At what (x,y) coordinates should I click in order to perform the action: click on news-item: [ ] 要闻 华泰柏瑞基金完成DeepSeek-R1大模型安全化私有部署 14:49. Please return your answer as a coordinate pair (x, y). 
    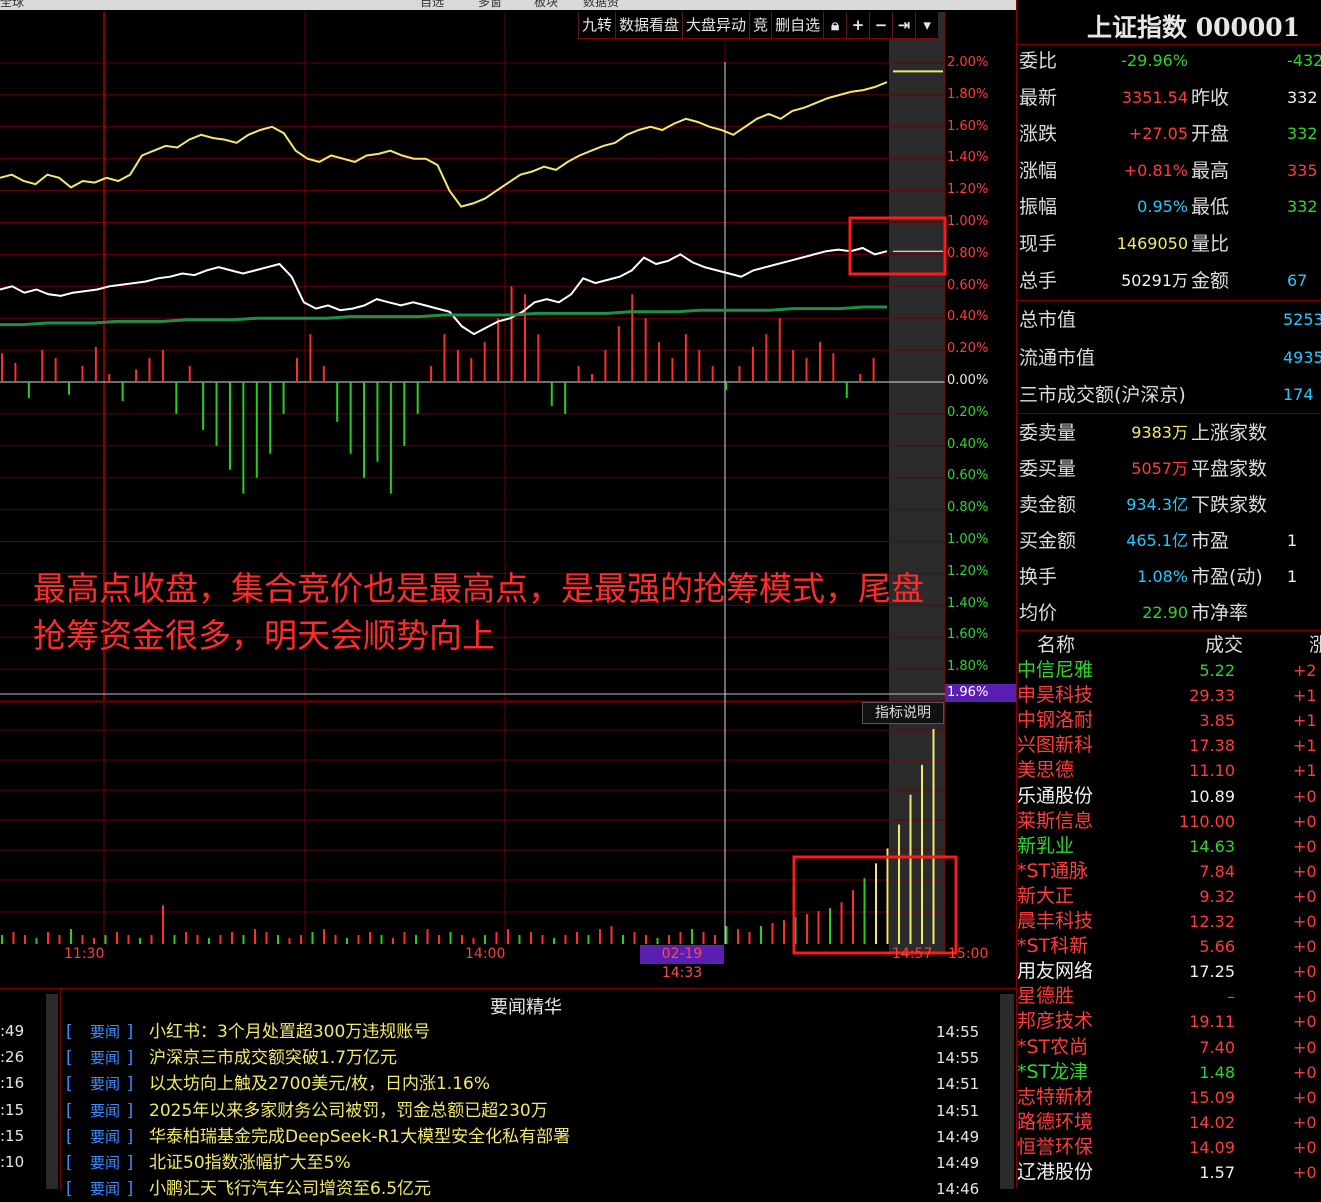
    Looking at the image, I should click on (531, 1137).